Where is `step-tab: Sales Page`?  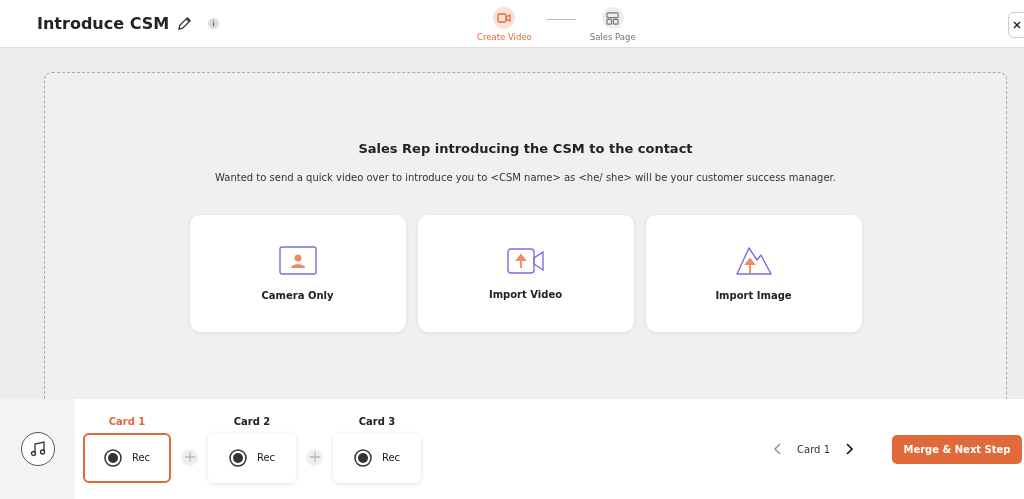 step-tab: Sales Page is located at coordinates (612, 24).